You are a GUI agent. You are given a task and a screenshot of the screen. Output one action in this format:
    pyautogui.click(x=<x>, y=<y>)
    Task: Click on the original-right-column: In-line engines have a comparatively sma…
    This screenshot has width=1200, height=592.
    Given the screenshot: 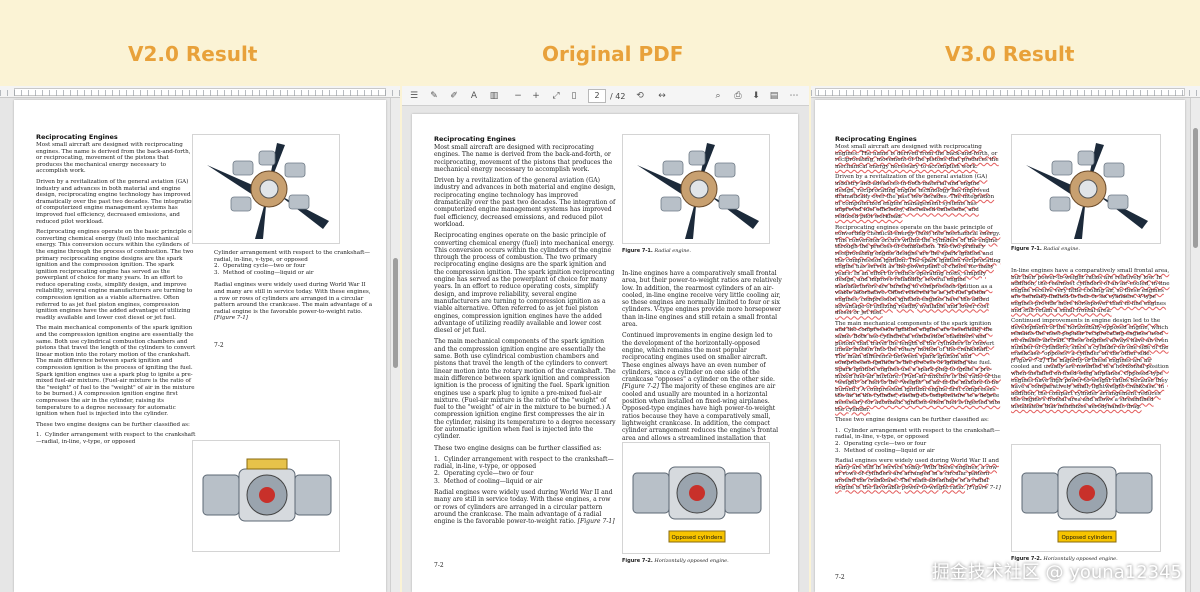 What is the action you would take?
    pyautogui.click(x=702, y=361)
    